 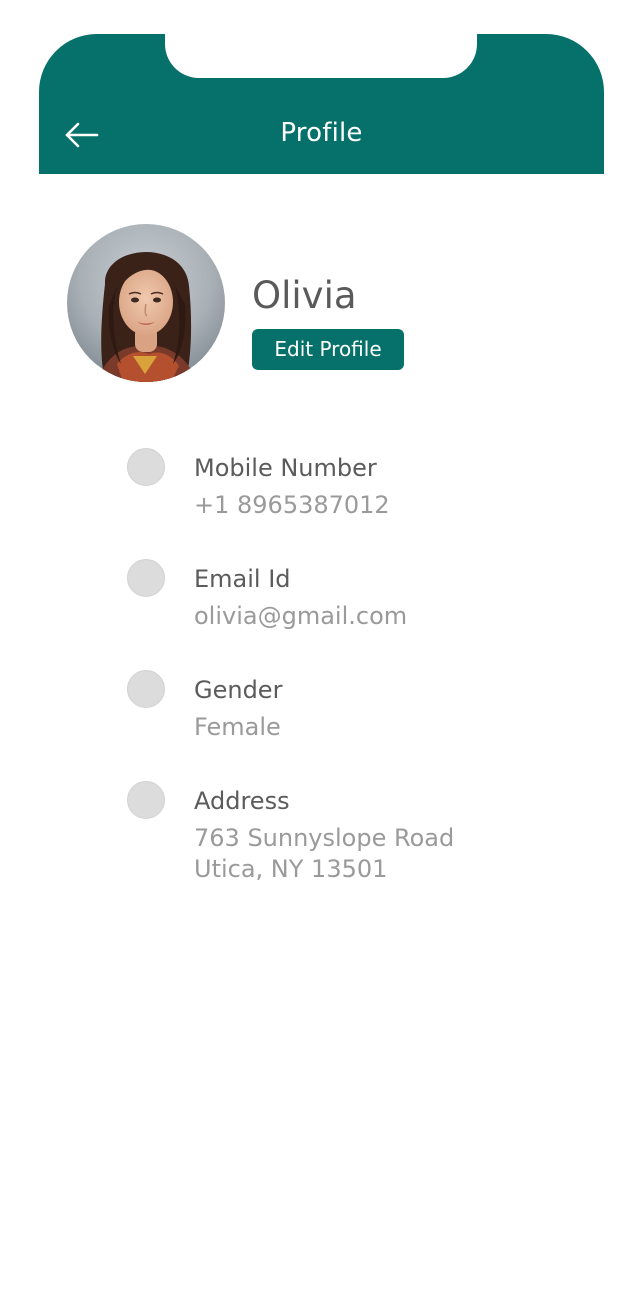 I want to click on profile-name: Olivia, so click(x=304, y=295).